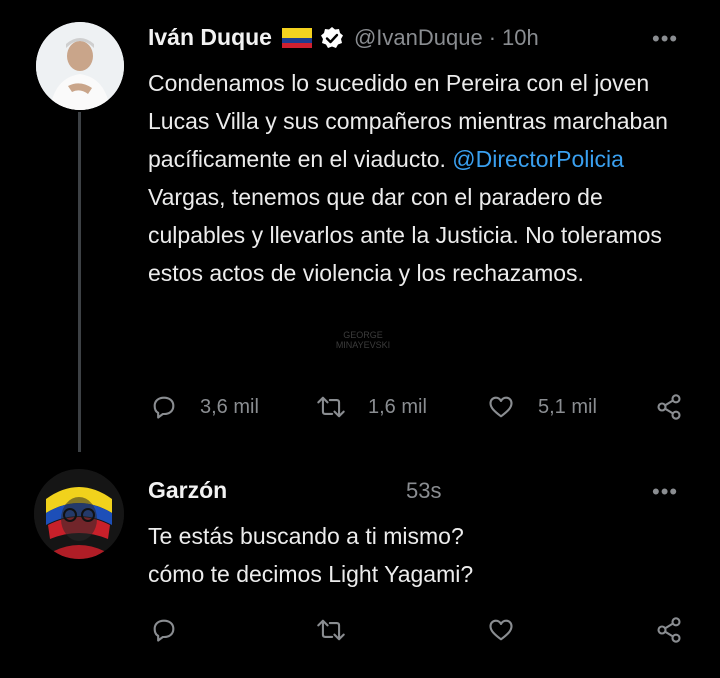 The width and height of the screenshot is (720, 678). I want to click on like-button: 5,1 mil, so click(541, 407).